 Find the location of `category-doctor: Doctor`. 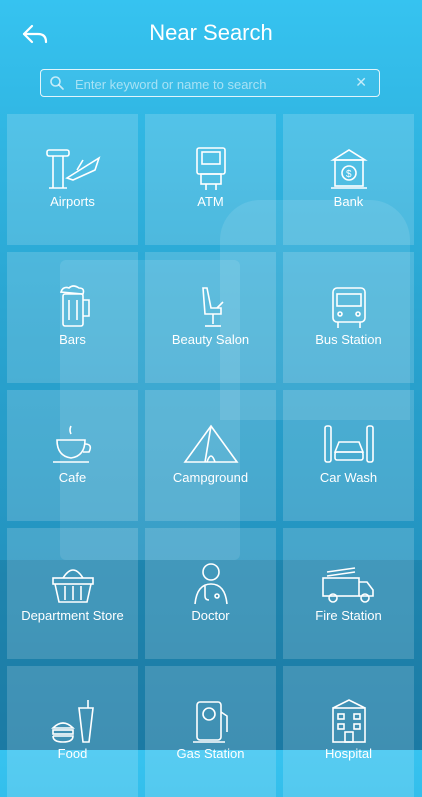

category-doctor: Doctor is located at coordinates (210, 593).